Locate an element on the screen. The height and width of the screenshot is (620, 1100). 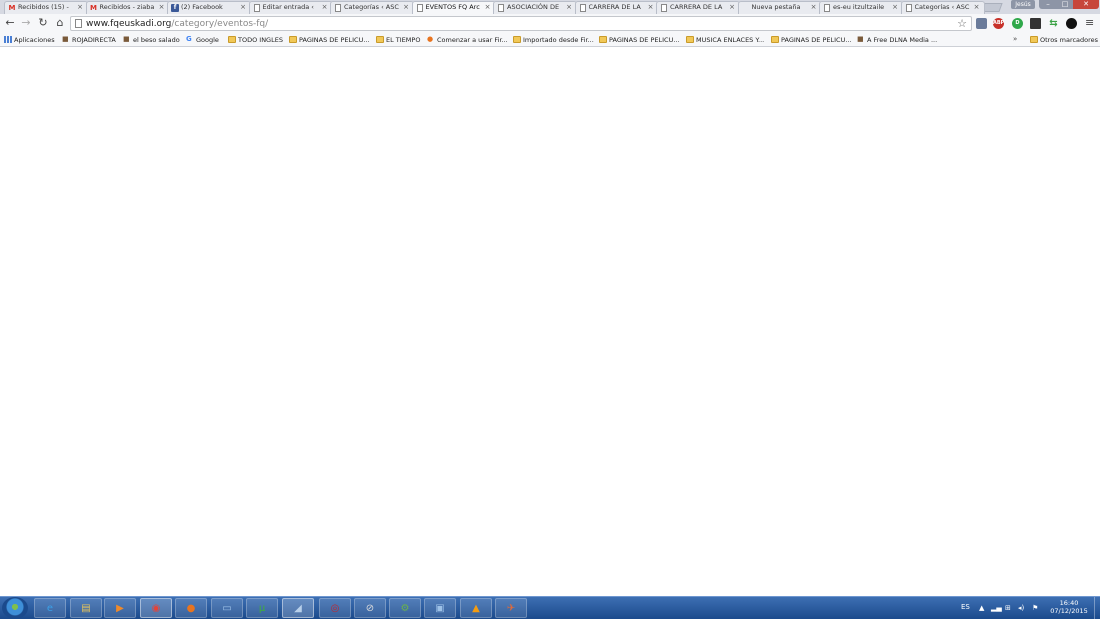
reload-icon: ↻ is located at coordinates (43, 23).